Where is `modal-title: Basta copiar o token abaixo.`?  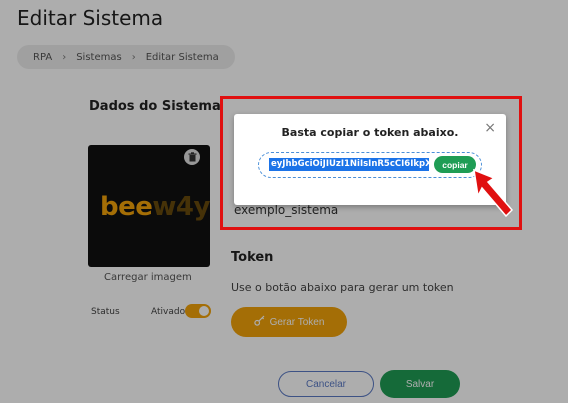
modal-title: Basta copiar o token abaixo. is located at coordinates (370, 132).